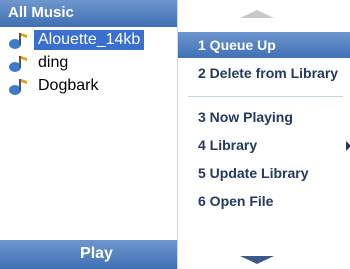  I want to click on list-item-label: ding, so click(53, 62).